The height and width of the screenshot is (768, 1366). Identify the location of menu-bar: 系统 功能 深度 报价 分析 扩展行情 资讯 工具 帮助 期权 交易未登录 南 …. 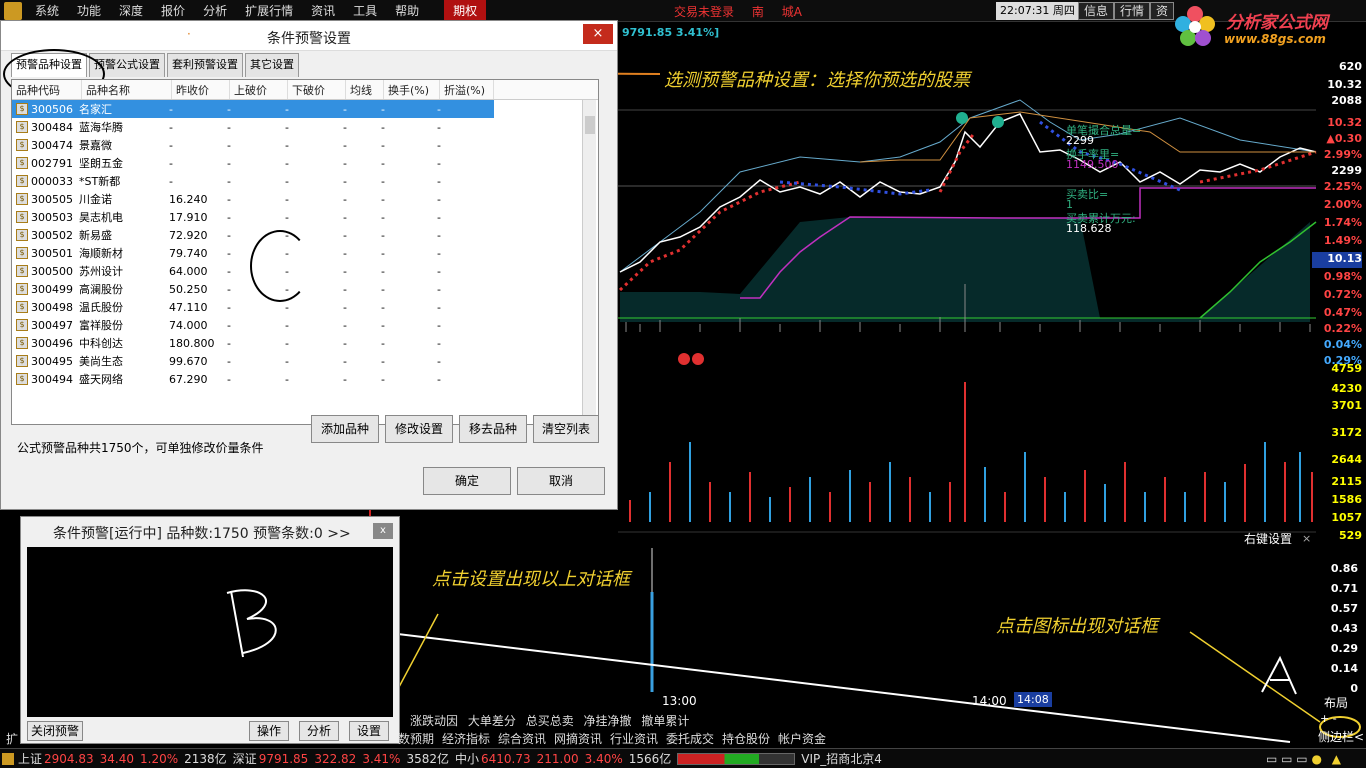
(683, 11).